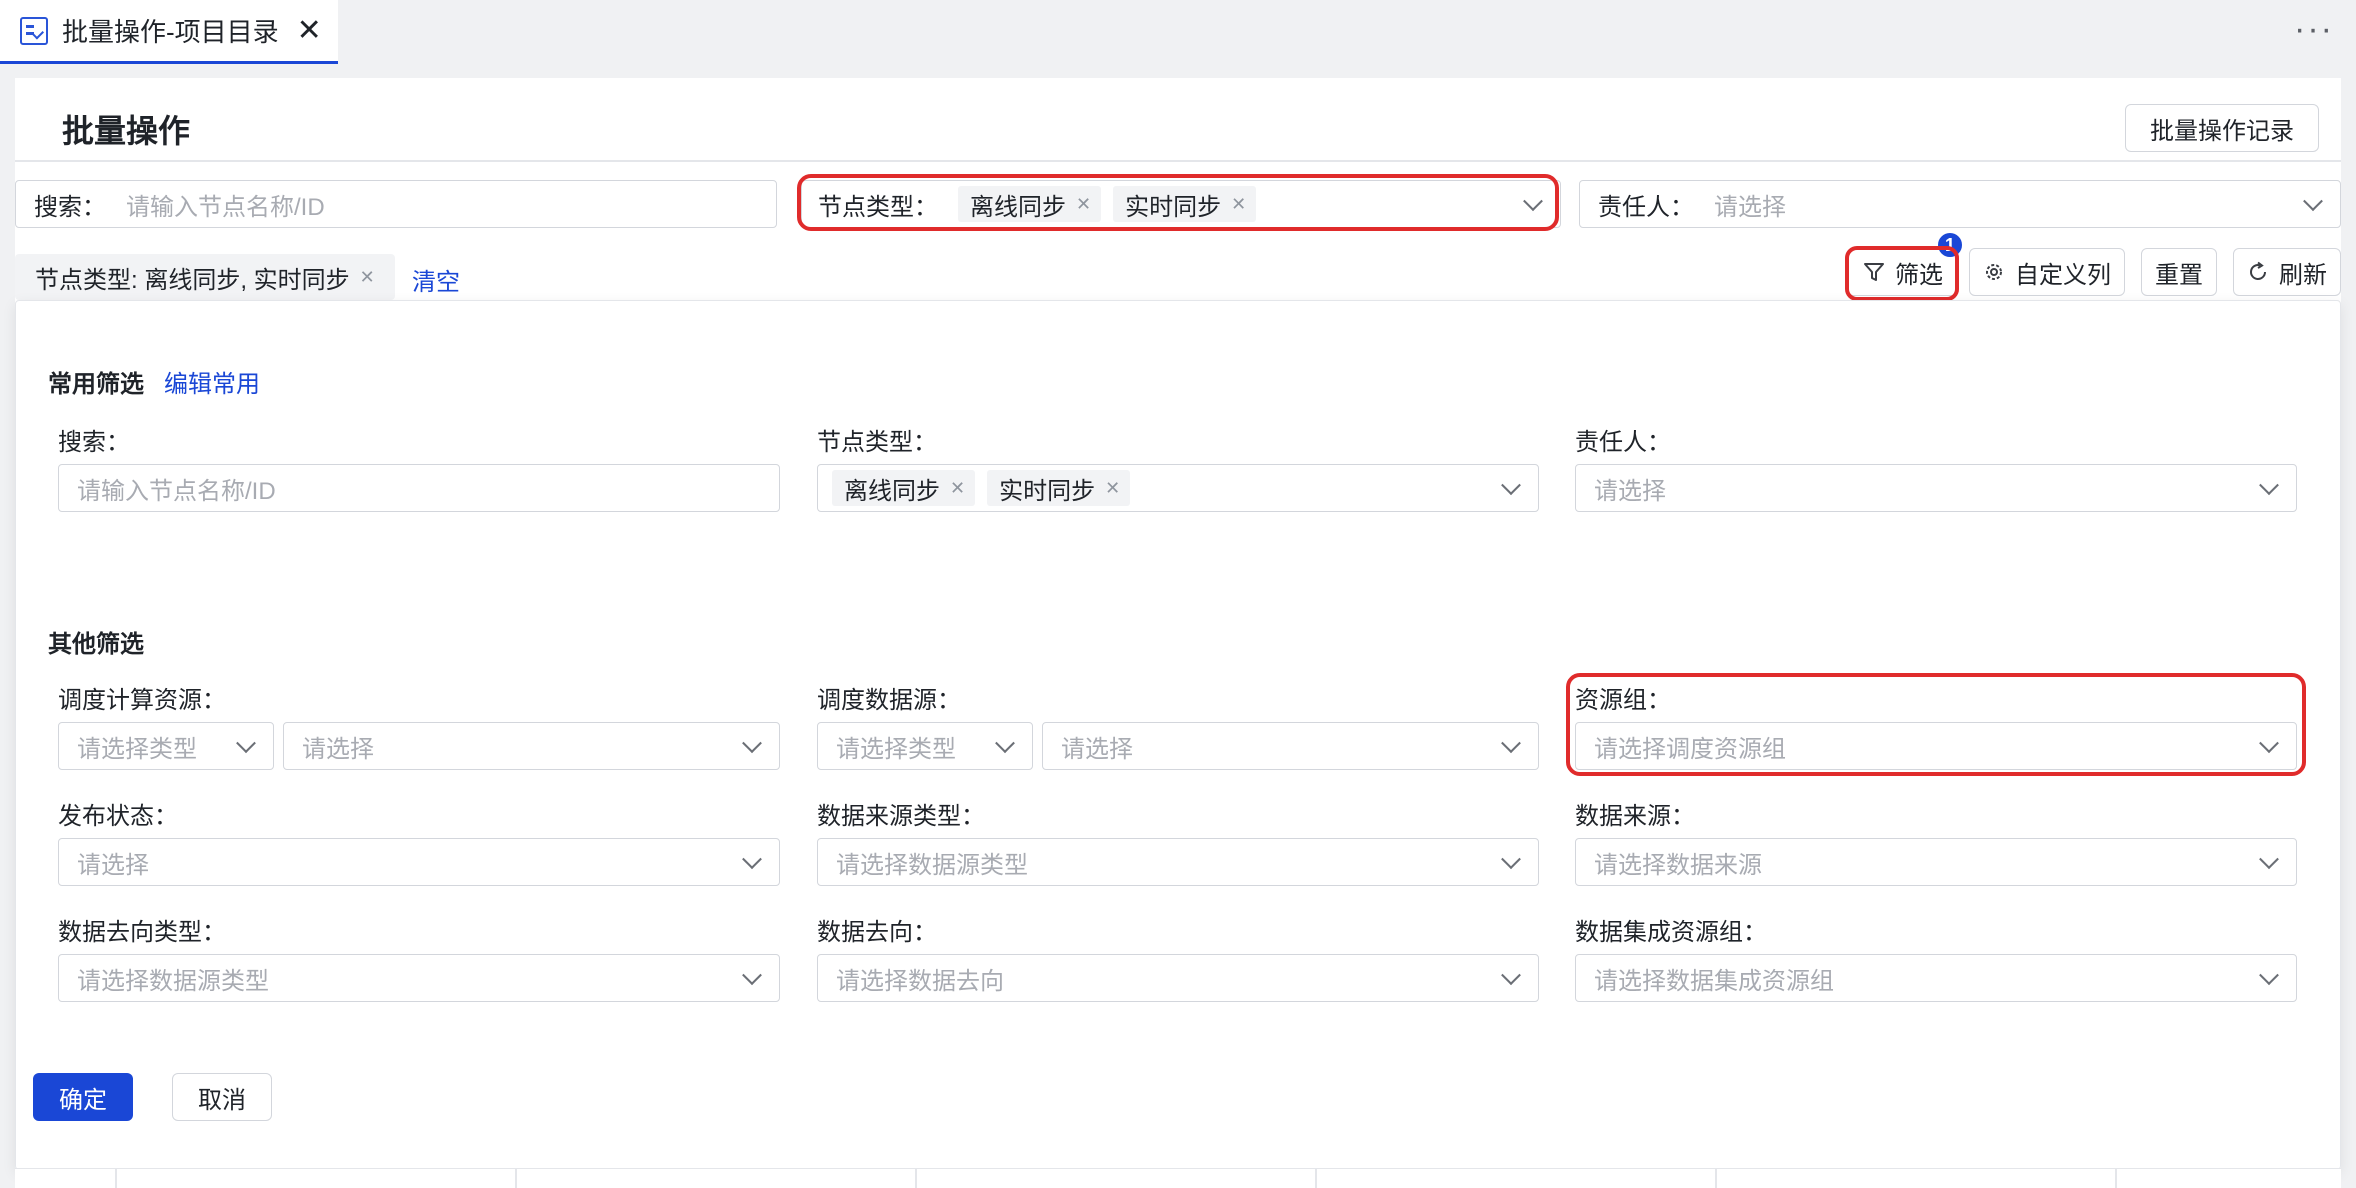 The height and width of the screenshot is (1188, 2356). What do you see at coordinates (2063, 275) in the screenshot?
I see `custom-columns-label: 自定义列` at bounding box center [2063, 275].